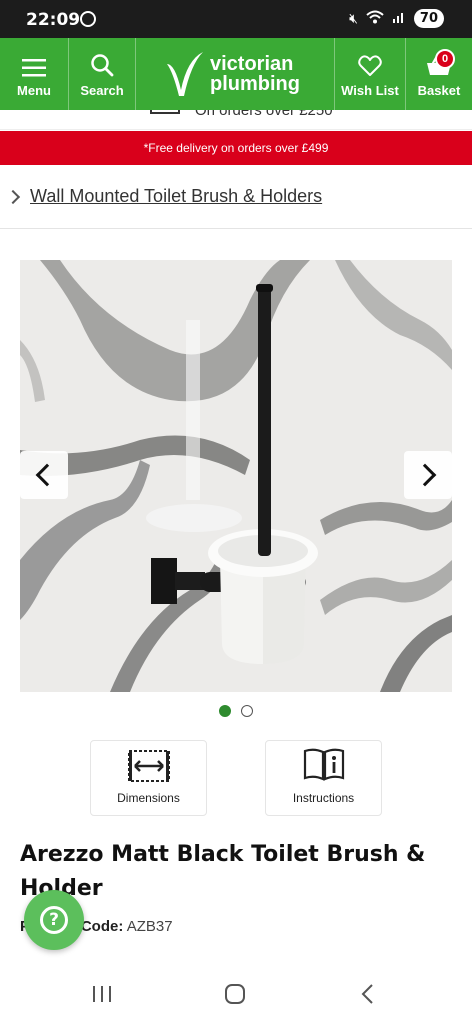 This screenshot has width=472, height=1024. I want to click on free-delivery-text: *Free delivery on orders over £499, so click(236, 148).